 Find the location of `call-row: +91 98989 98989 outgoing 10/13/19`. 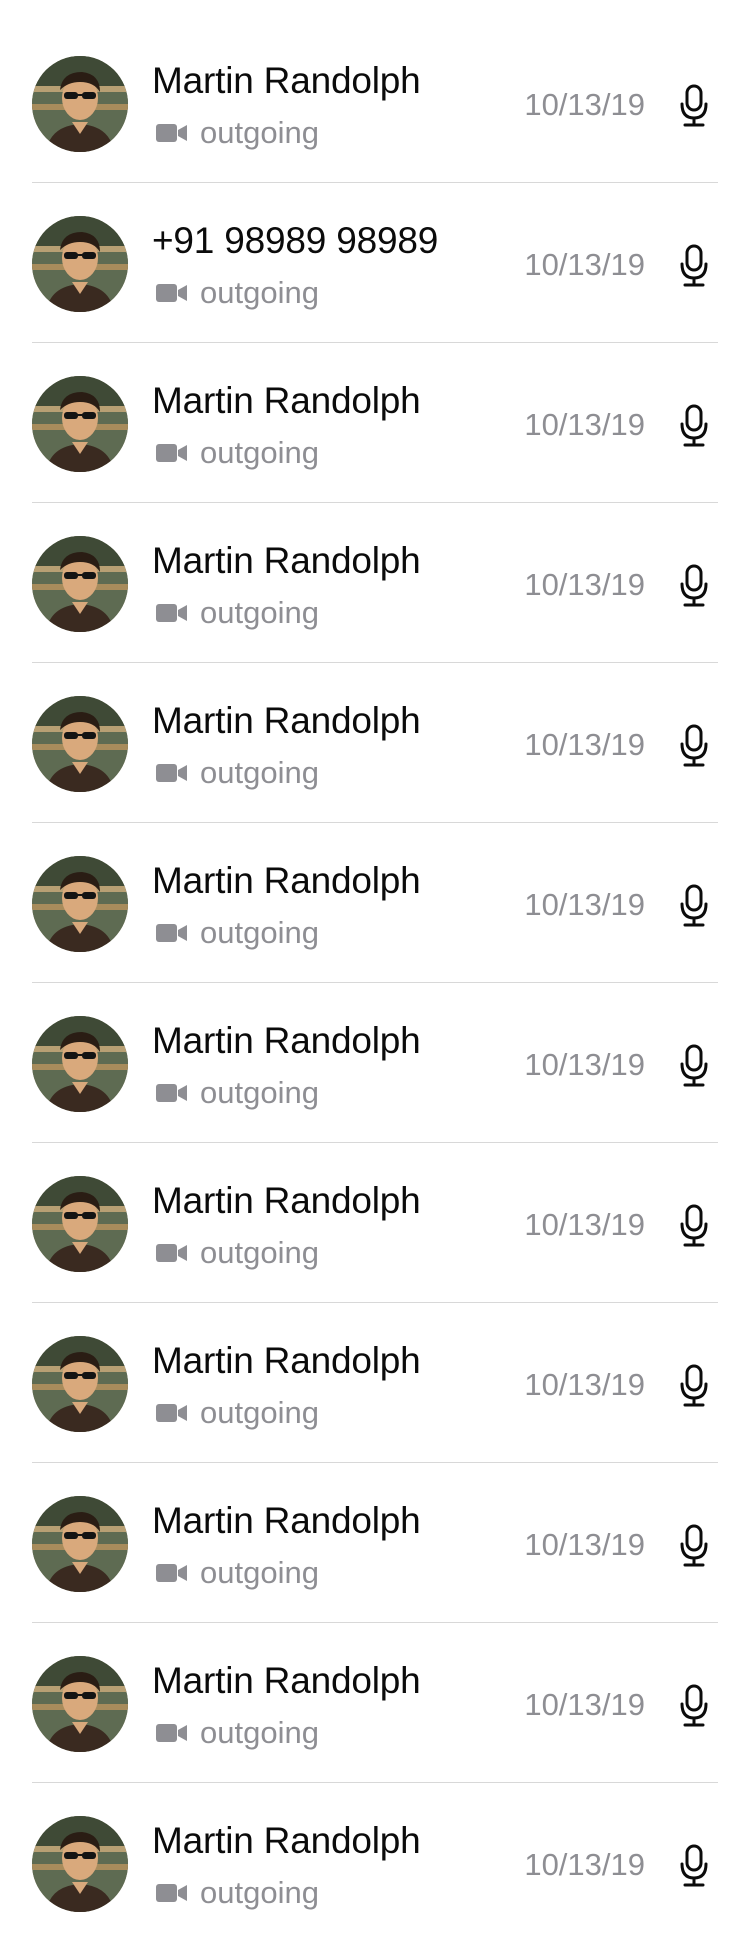

call-row: +91 98989 98989 outgoing 10/13/19 is located at coordinates (375, 263).